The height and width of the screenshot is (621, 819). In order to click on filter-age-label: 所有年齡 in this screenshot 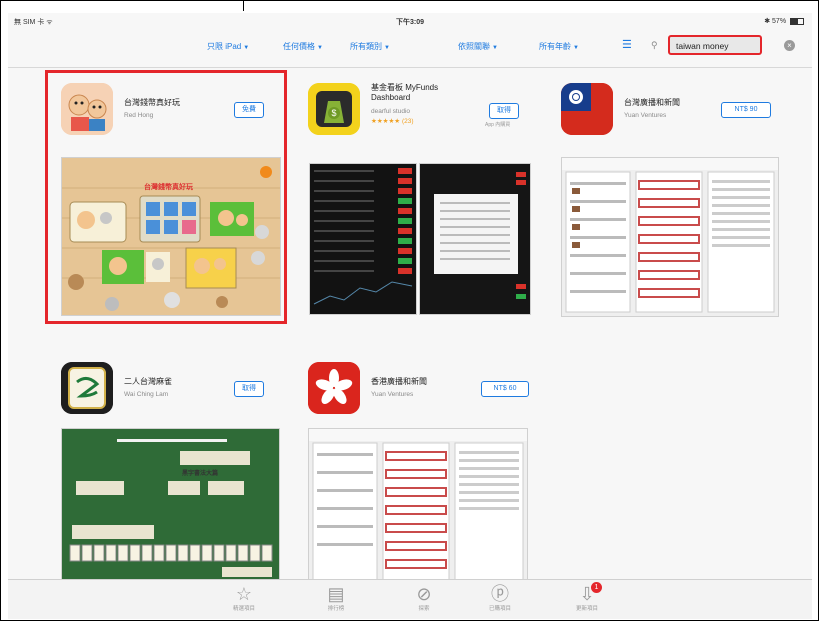, I will do `click(555, 46)`.